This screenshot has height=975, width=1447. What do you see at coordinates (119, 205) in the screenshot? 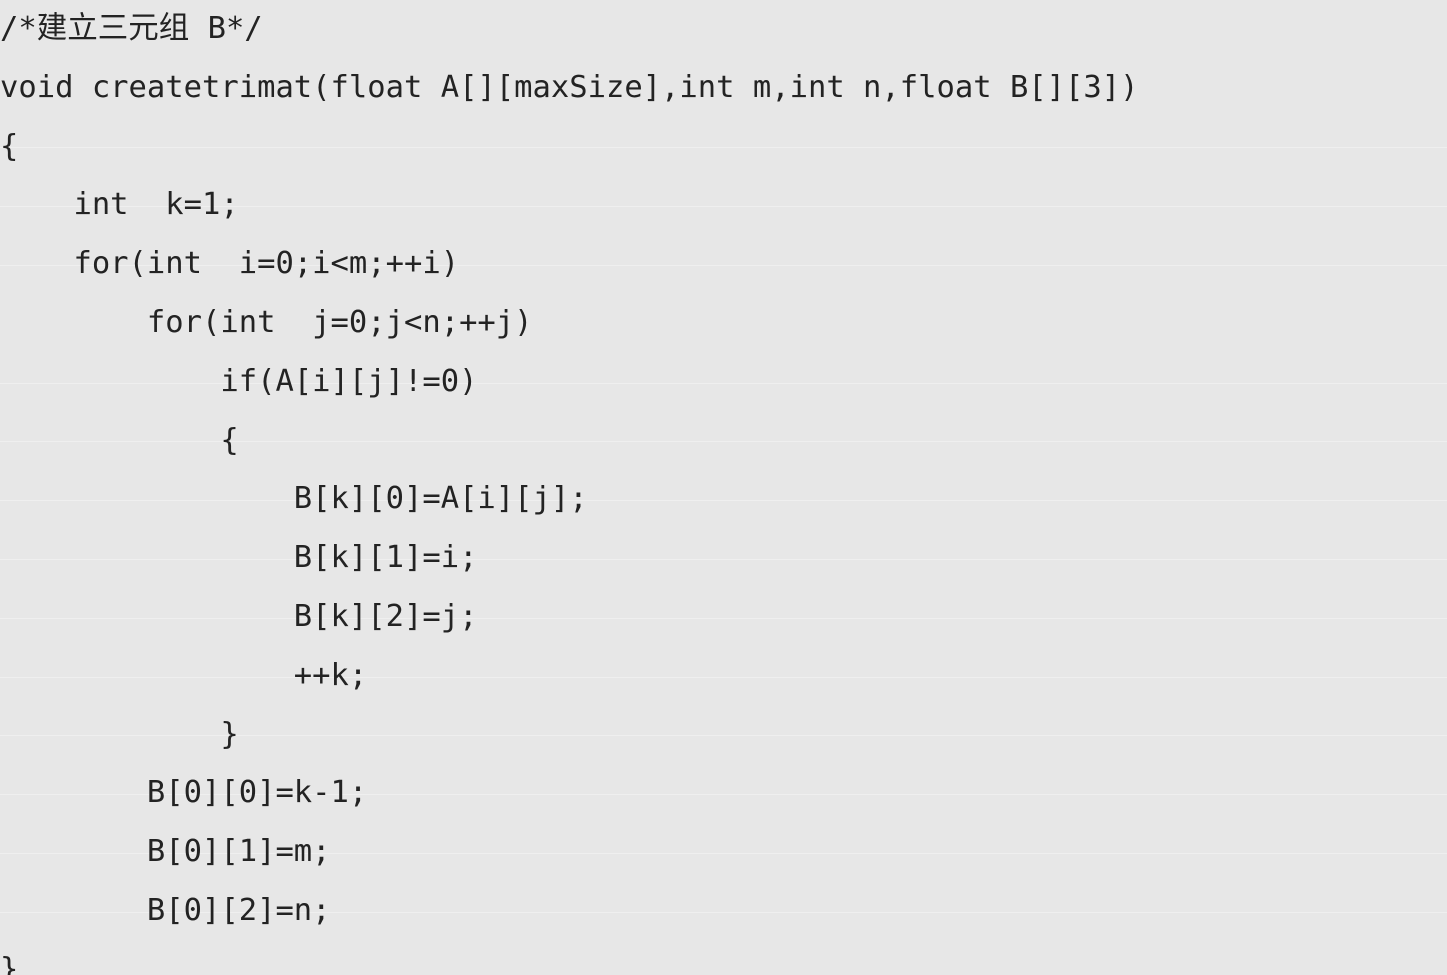
I see `code-line: int k=1;` at bounding box center [119, 205].